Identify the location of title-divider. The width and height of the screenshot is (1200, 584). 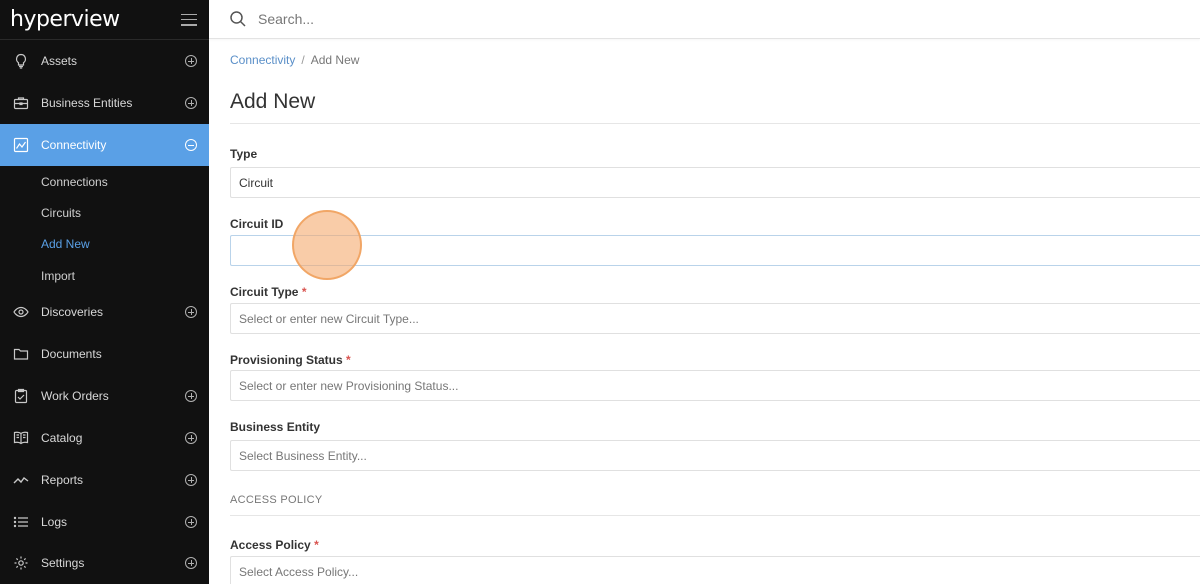
(715, 123).